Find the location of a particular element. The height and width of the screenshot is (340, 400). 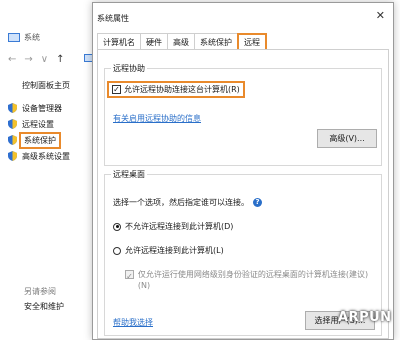

window-title: 系统 is located at coordinates (24, 37).